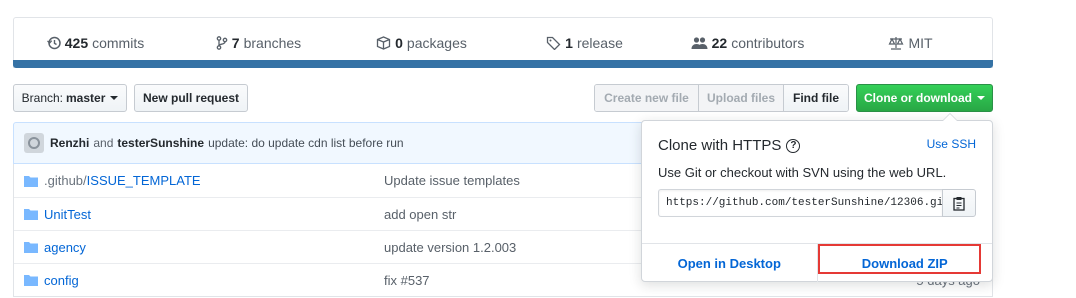 This screenshot has width=1076, height=298. What do you see at coordinates (816, 98) in the screenshot?
I see `find-file-button: Find file` at bounding box center [816, 98].